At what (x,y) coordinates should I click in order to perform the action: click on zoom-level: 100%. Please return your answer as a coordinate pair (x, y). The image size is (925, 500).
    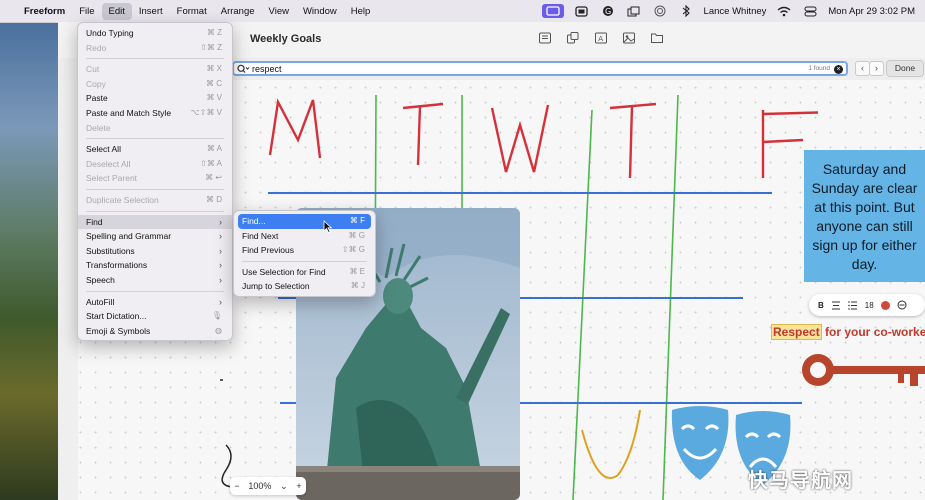
    Looking at the image, I should click on (259, 486).